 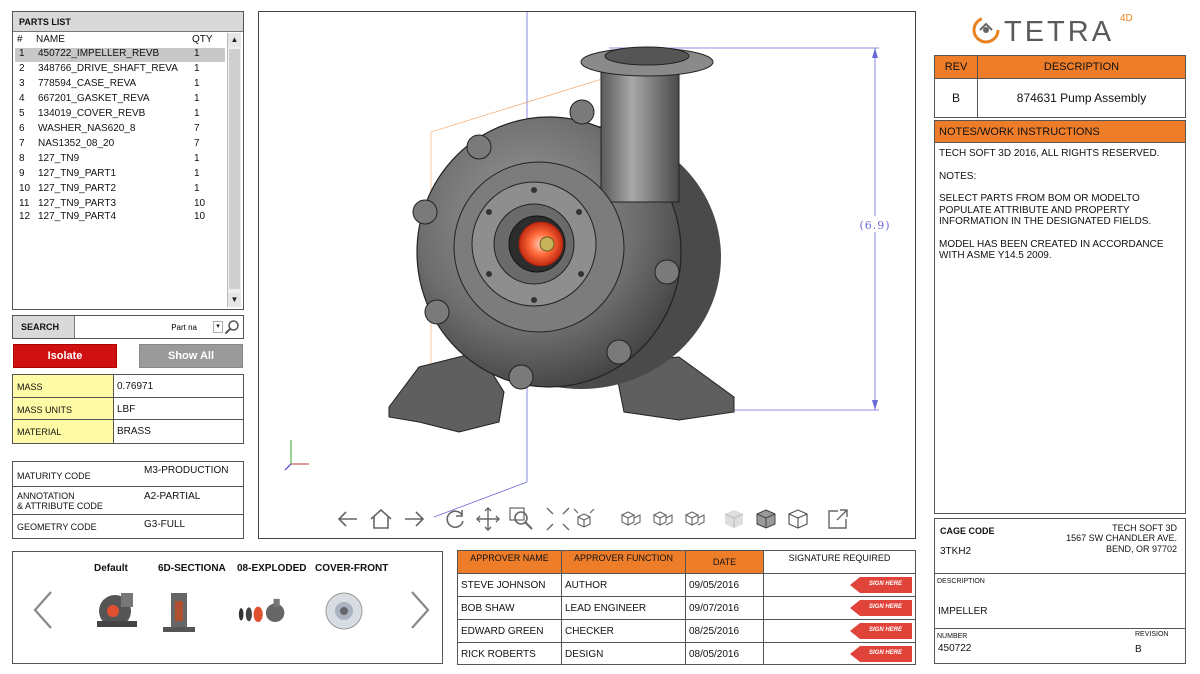 What do you see at coordinates (725, 585) in the screenshot?
I see `approver-date: 09/05/2016` at bounding box center [725, 585].